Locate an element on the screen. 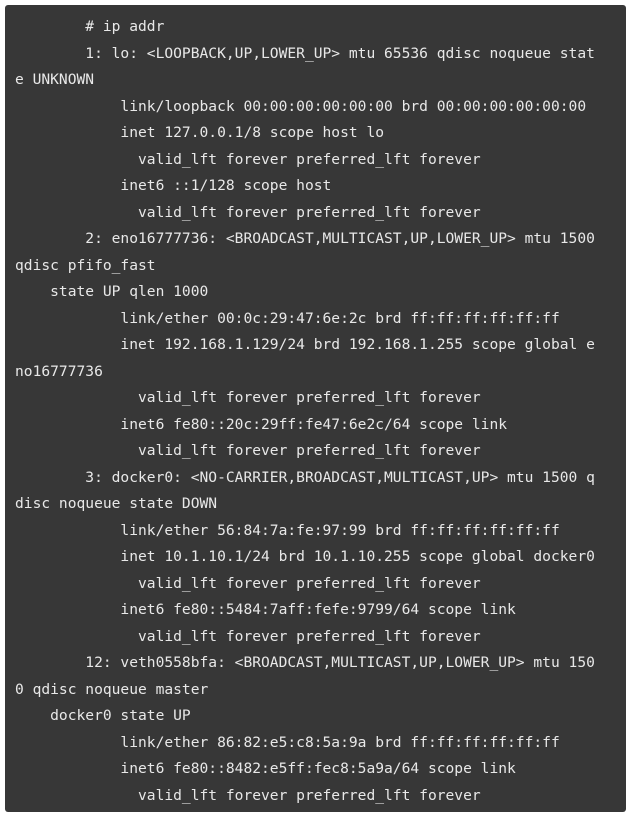 The image size is (631, 817). terminal-line: qdisc pfifo_fast is located at coordinates (85, 265).